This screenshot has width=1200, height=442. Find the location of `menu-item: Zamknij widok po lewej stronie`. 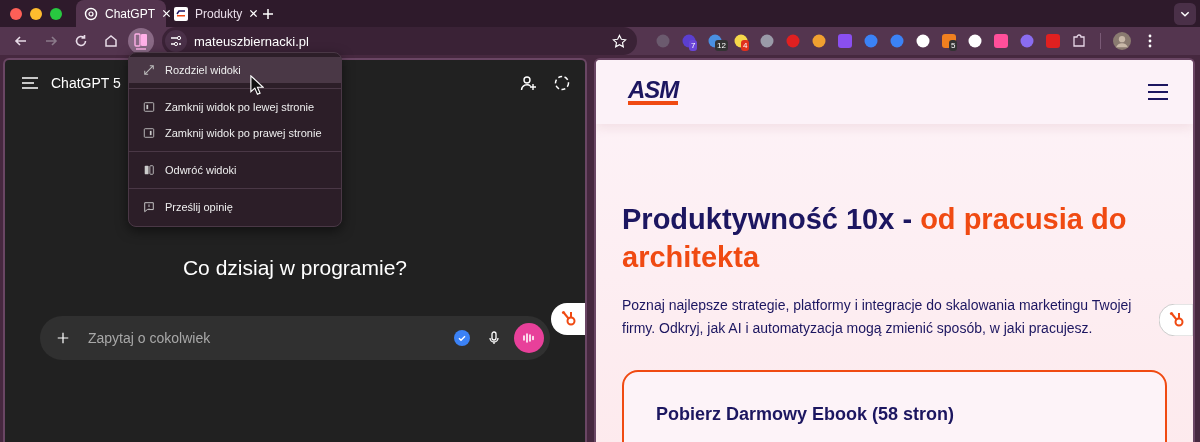

menu-item: Zamknij widok po lewej stronie is located at coordinates (235, 107).